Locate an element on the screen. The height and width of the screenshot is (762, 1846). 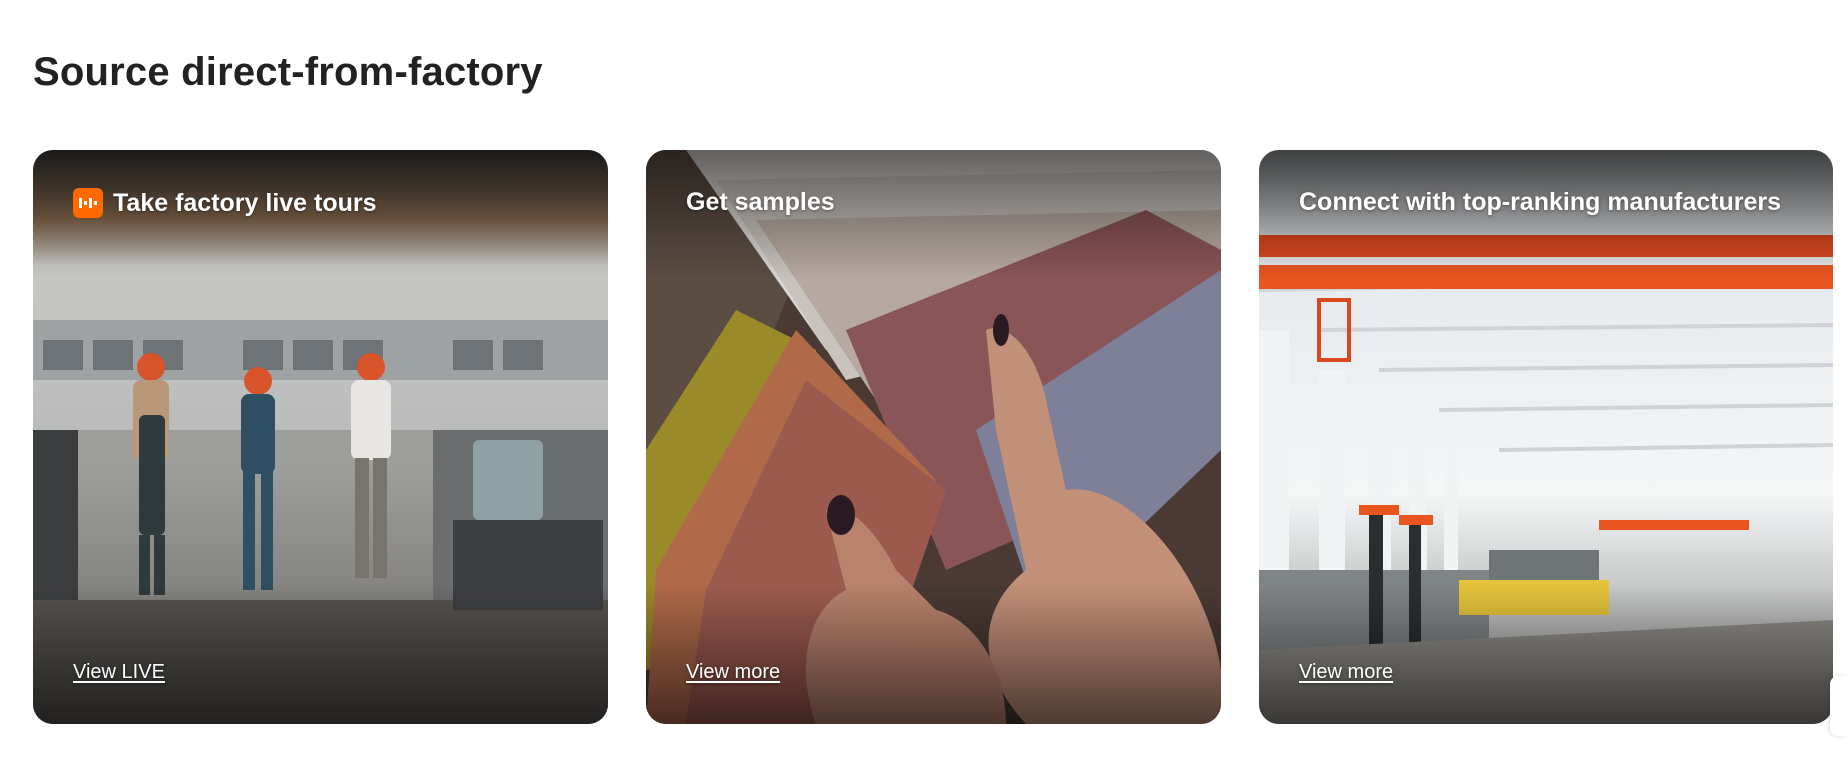
card-title: Get samples is located at coordinates (760, 202).